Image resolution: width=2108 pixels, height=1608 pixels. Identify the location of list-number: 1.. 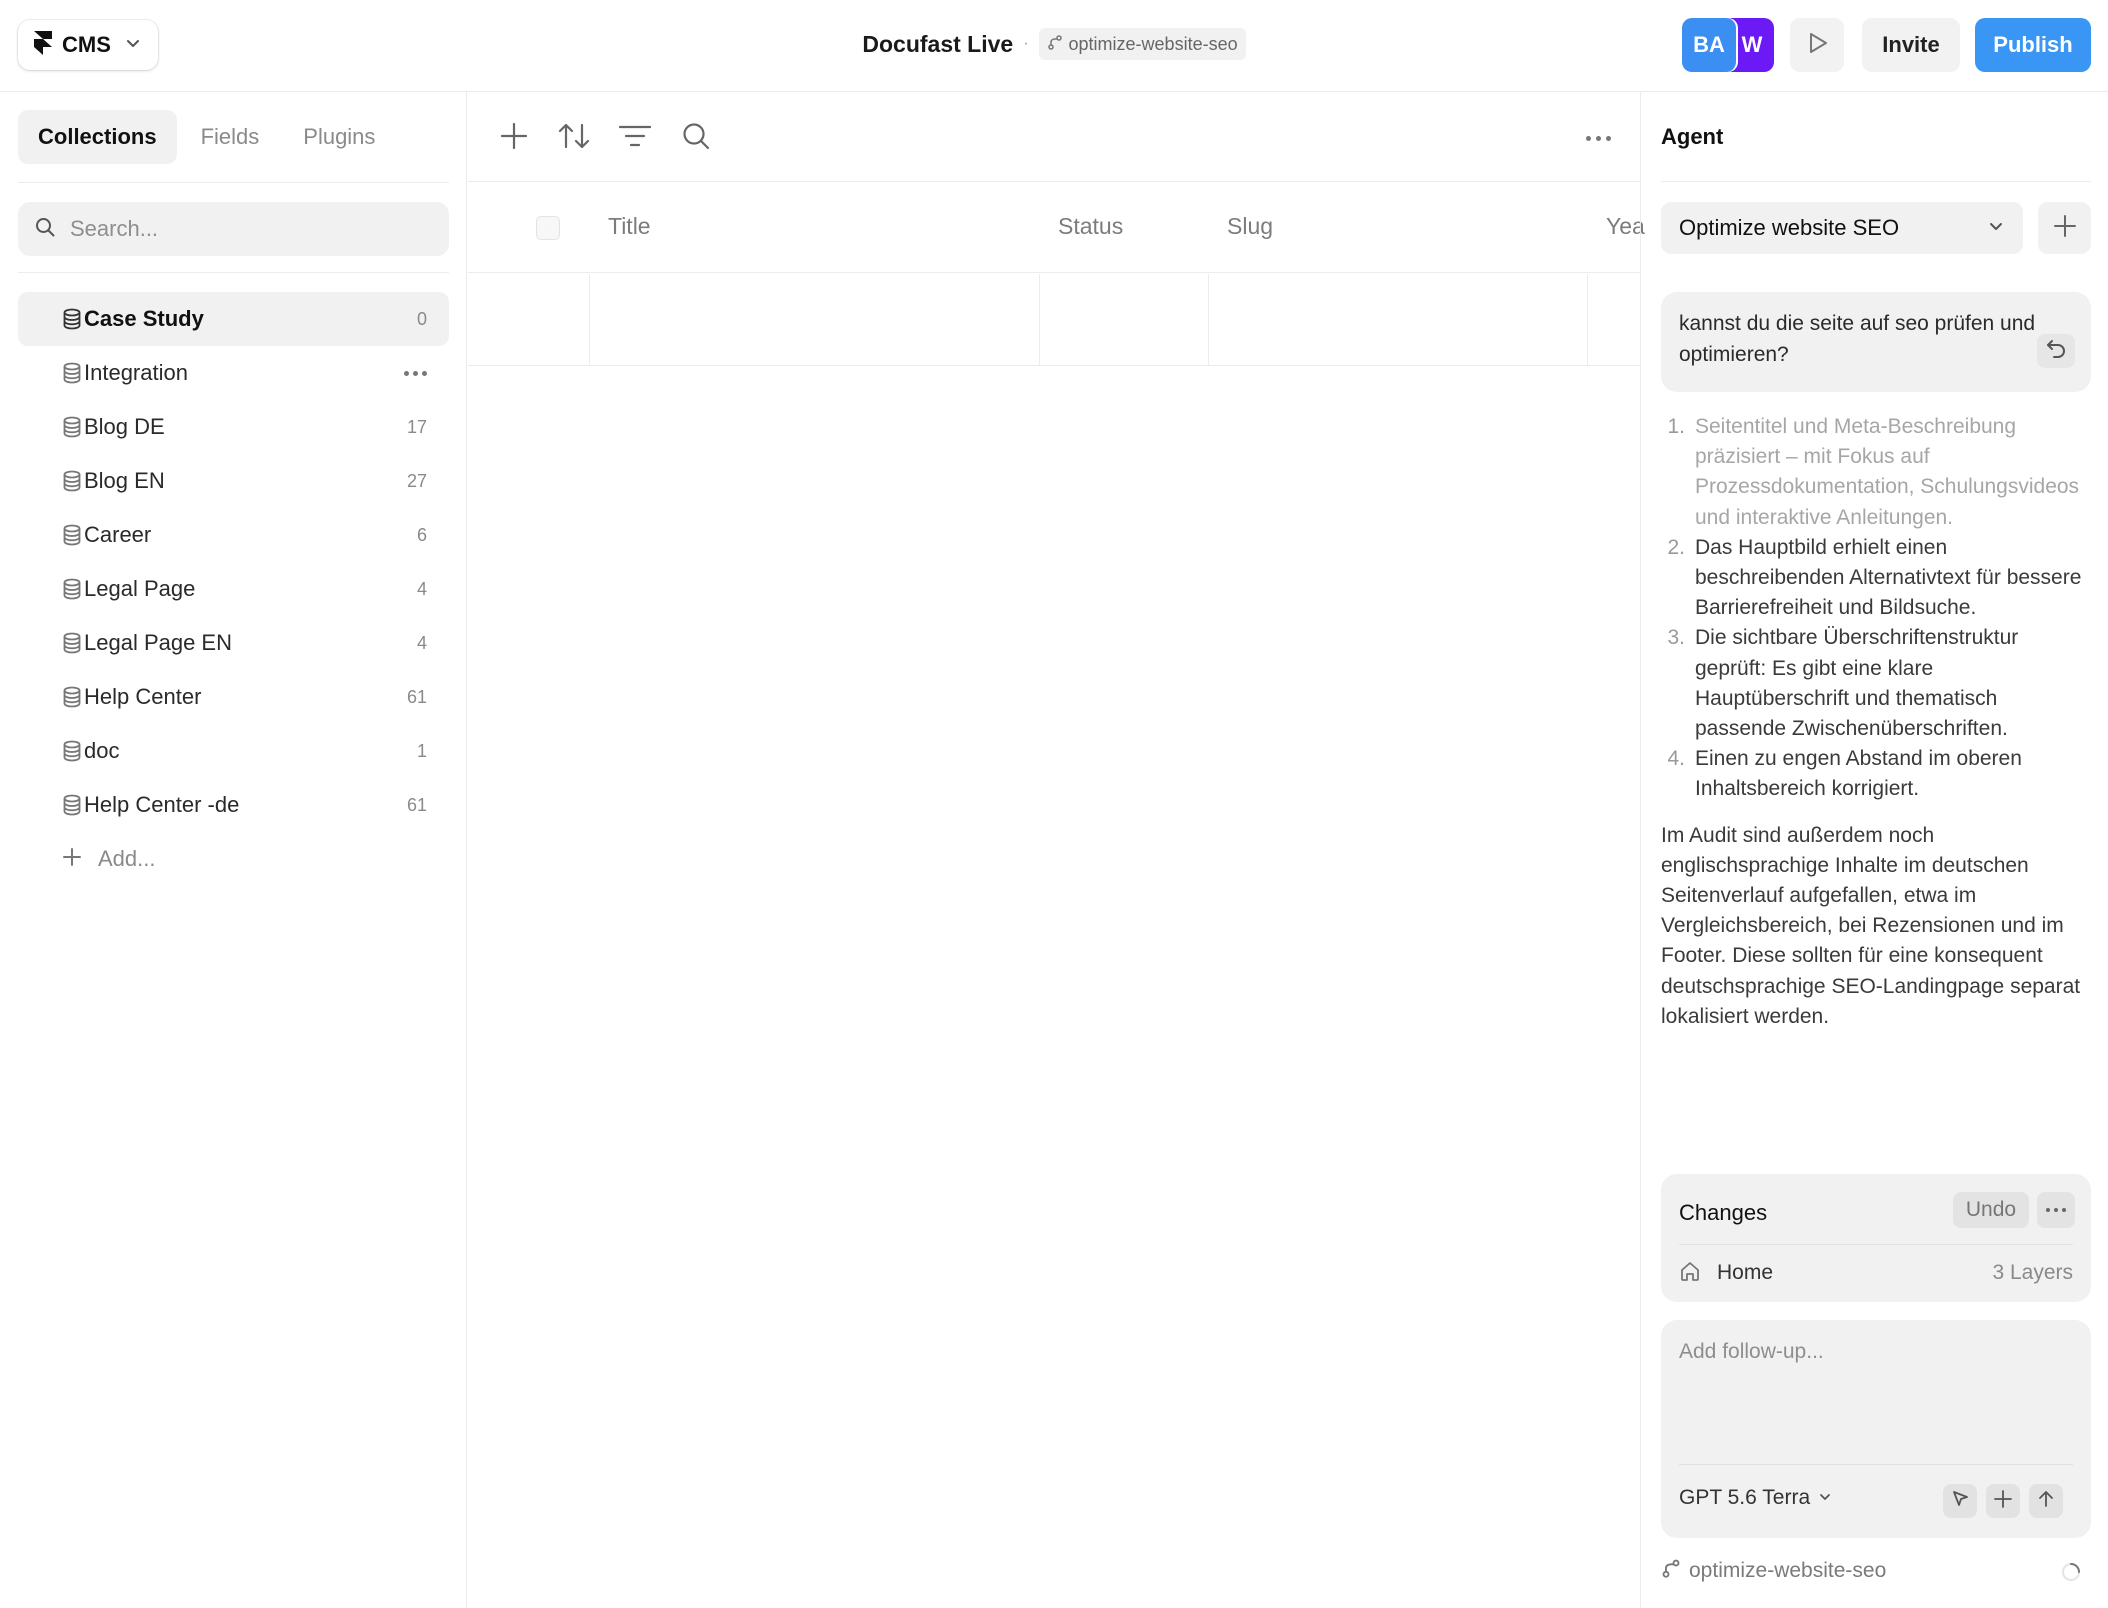
(1676, 426).